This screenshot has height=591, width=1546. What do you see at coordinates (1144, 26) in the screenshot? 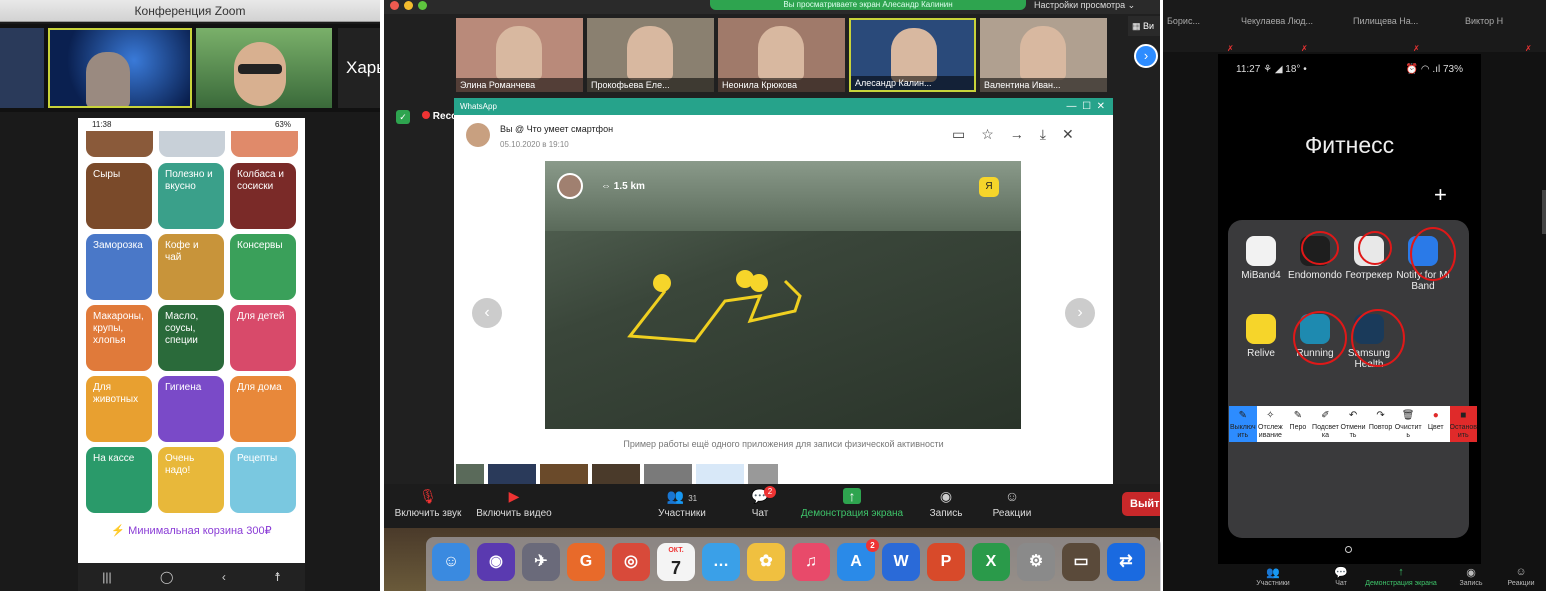
I see `view-button: ▦ Ви` at bounding box center [1144, 26].